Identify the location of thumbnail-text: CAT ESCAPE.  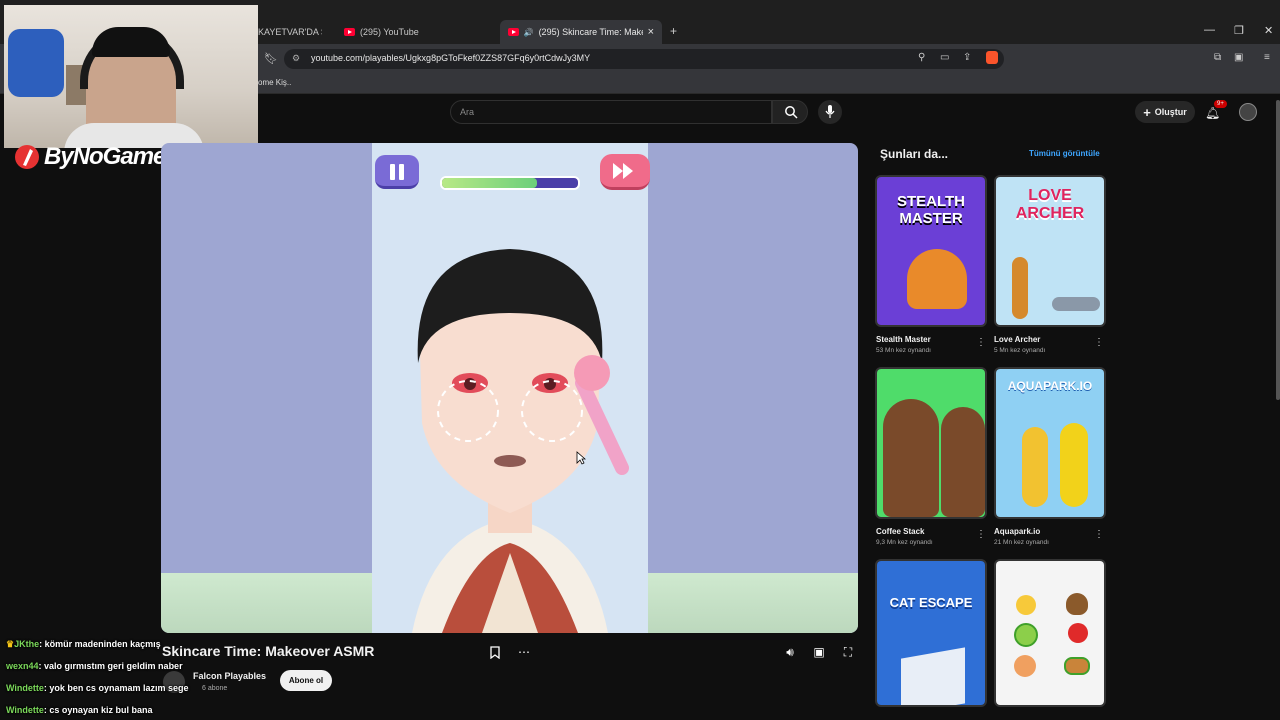
(931, 602).